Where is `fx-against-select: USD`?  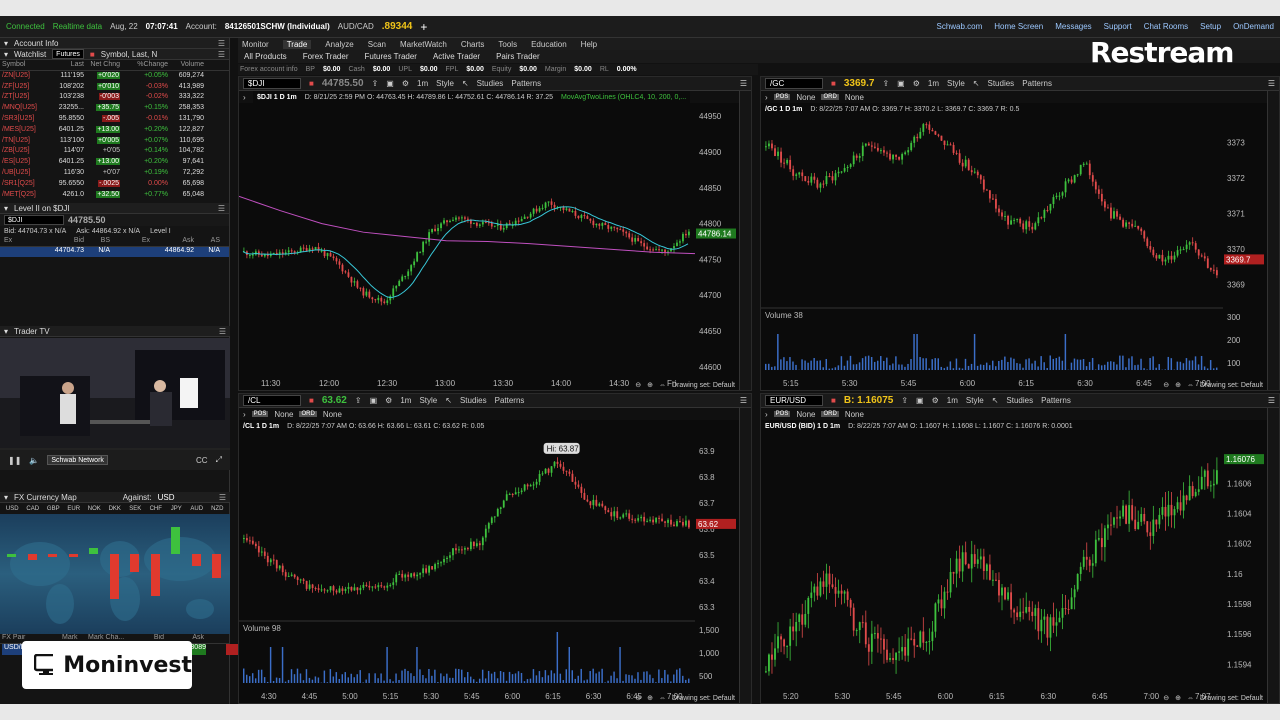
fx-against-select: USD is located at coordinates (166, 497).